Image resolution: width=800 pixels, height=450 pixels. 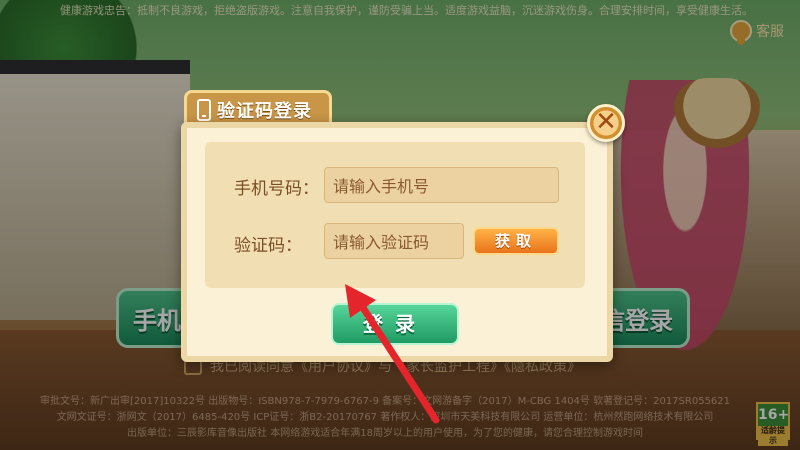 What do you see at coordinates (606, 123) in the screenshot?
I see `close-button: ✕` at bounding box center [606, 123].